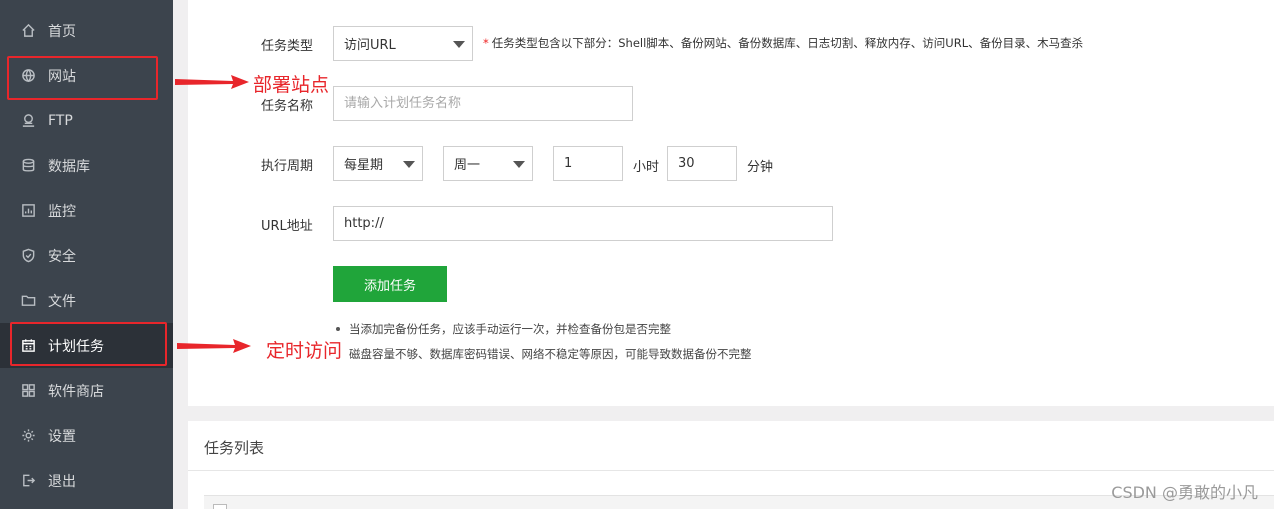 The height and width of the screenshot is (509, 1274). I want to click on sidebar-item-label: 数据库, so click(69, 166).